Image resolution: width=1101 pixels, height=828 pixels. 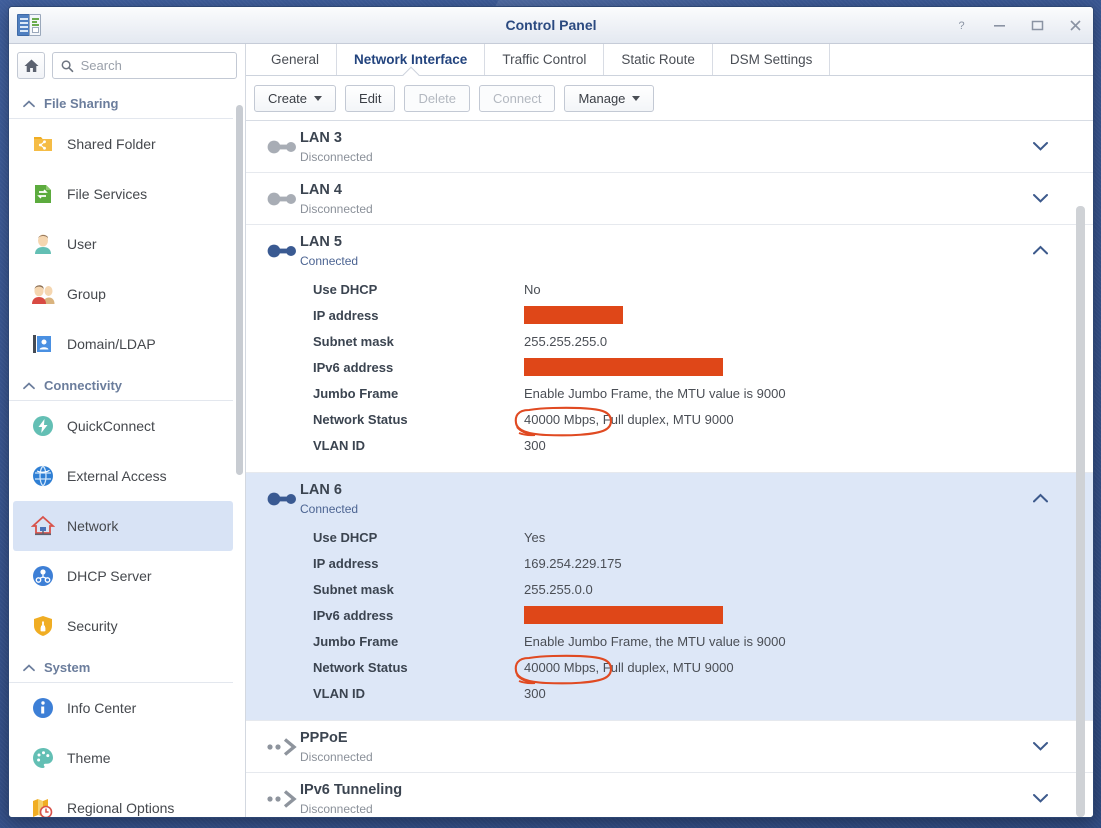 I want to click on interface-section: IPv6 Tunneling Disconnected, so click(x=669, y=795).